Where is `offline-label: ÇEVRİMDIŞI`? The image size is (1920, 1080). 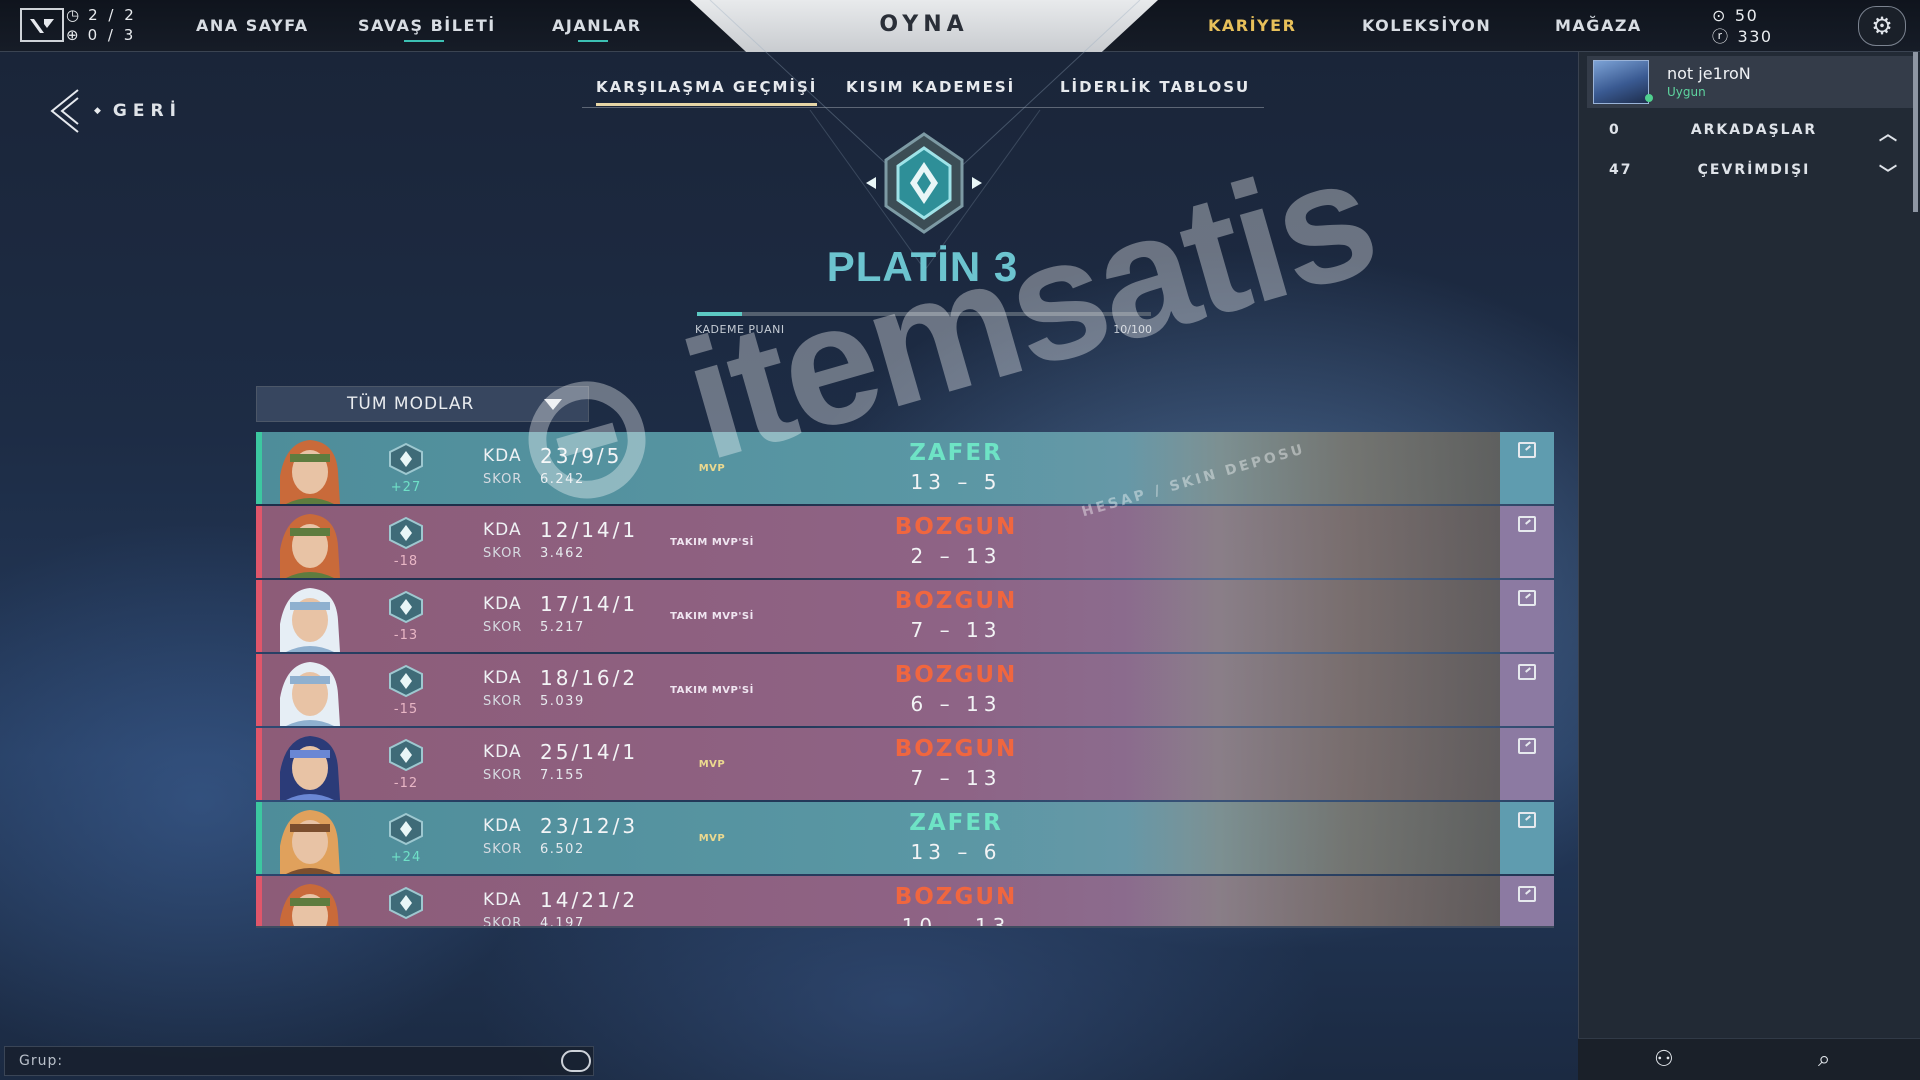 offline-label: ÇEVRİMDIŞI is located at coordinates (1754, 170).